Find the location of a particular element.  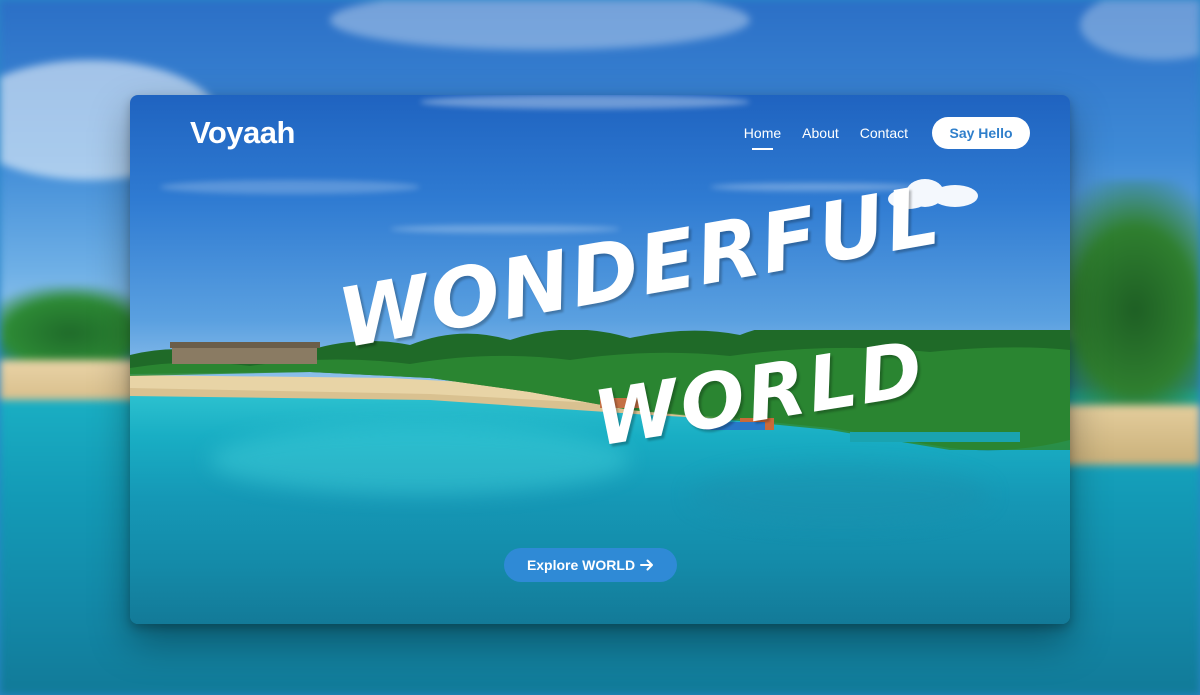

say-hello-button: Say Hello is located at coordinates (981, 133).